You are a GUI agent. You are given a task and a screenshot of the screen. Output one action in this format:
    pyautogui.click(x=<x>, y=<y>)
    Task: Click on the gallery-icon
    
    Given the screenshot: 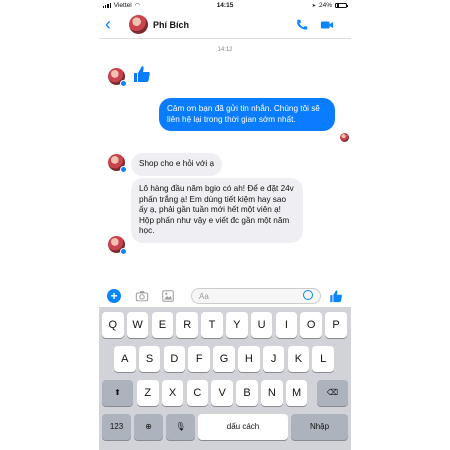 What is the action you would take?
    pyautogui.click(x=168, y=296)
    